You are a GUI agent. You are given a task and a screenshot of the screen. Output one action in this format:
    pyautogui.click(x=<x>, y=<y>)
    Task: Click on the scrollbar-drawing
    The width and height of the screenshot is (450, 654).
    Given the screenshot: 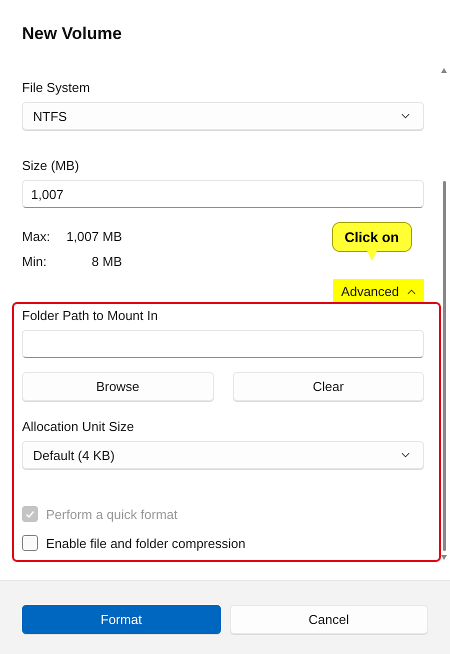 What is the action you would take?
    pyautogui.click(x=444, y=314)
    